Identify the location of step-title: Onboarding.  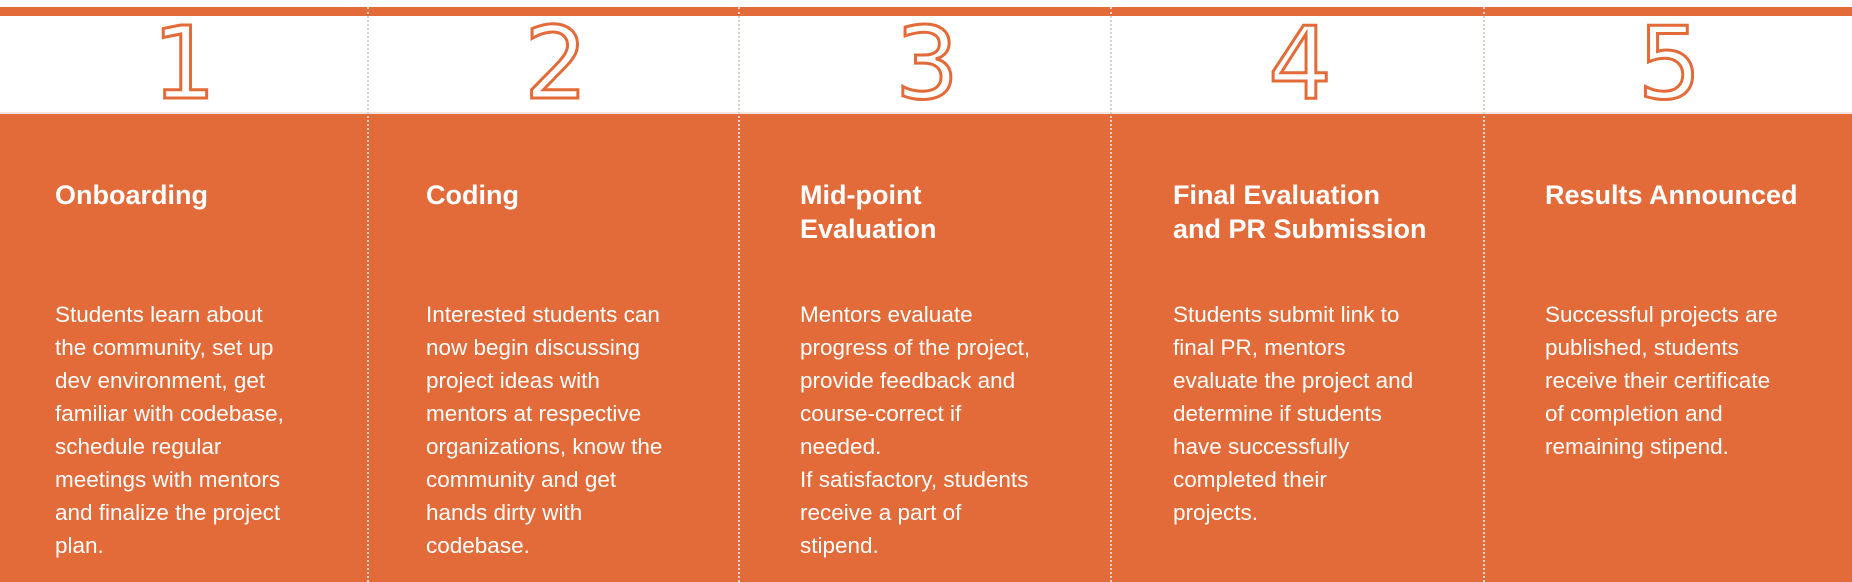
(131, 195).